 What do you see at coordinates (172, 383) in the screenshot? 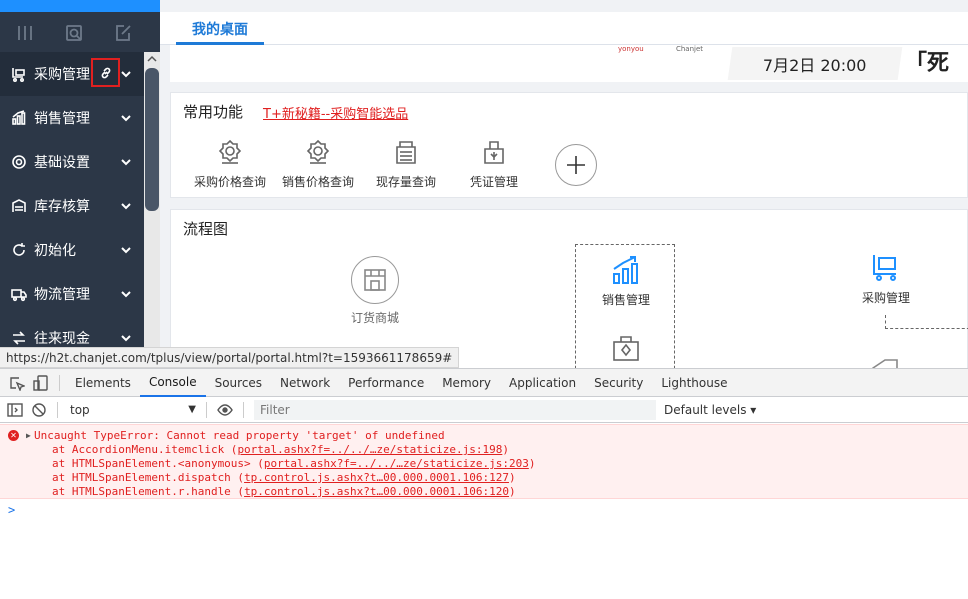
I see `tab-console: Console` at bounding box center [172, 383].